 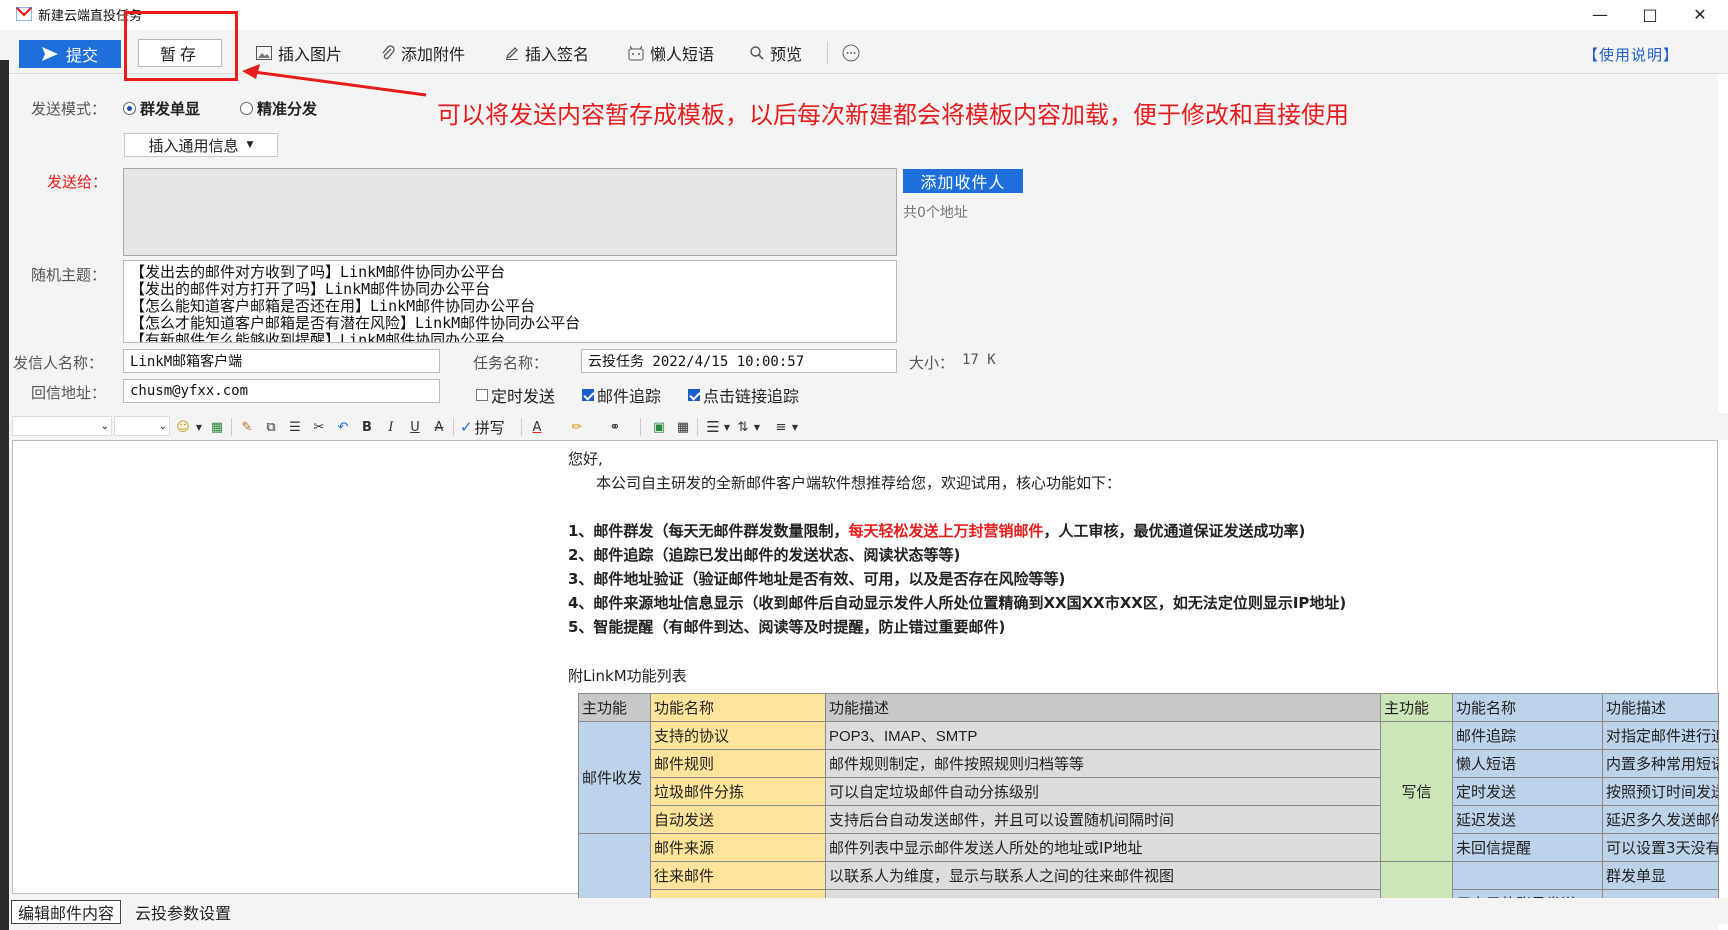 I want to click on table-cell: 邮件规则制定，邮件按照规则归档等等, so click(x=1103, y=763).